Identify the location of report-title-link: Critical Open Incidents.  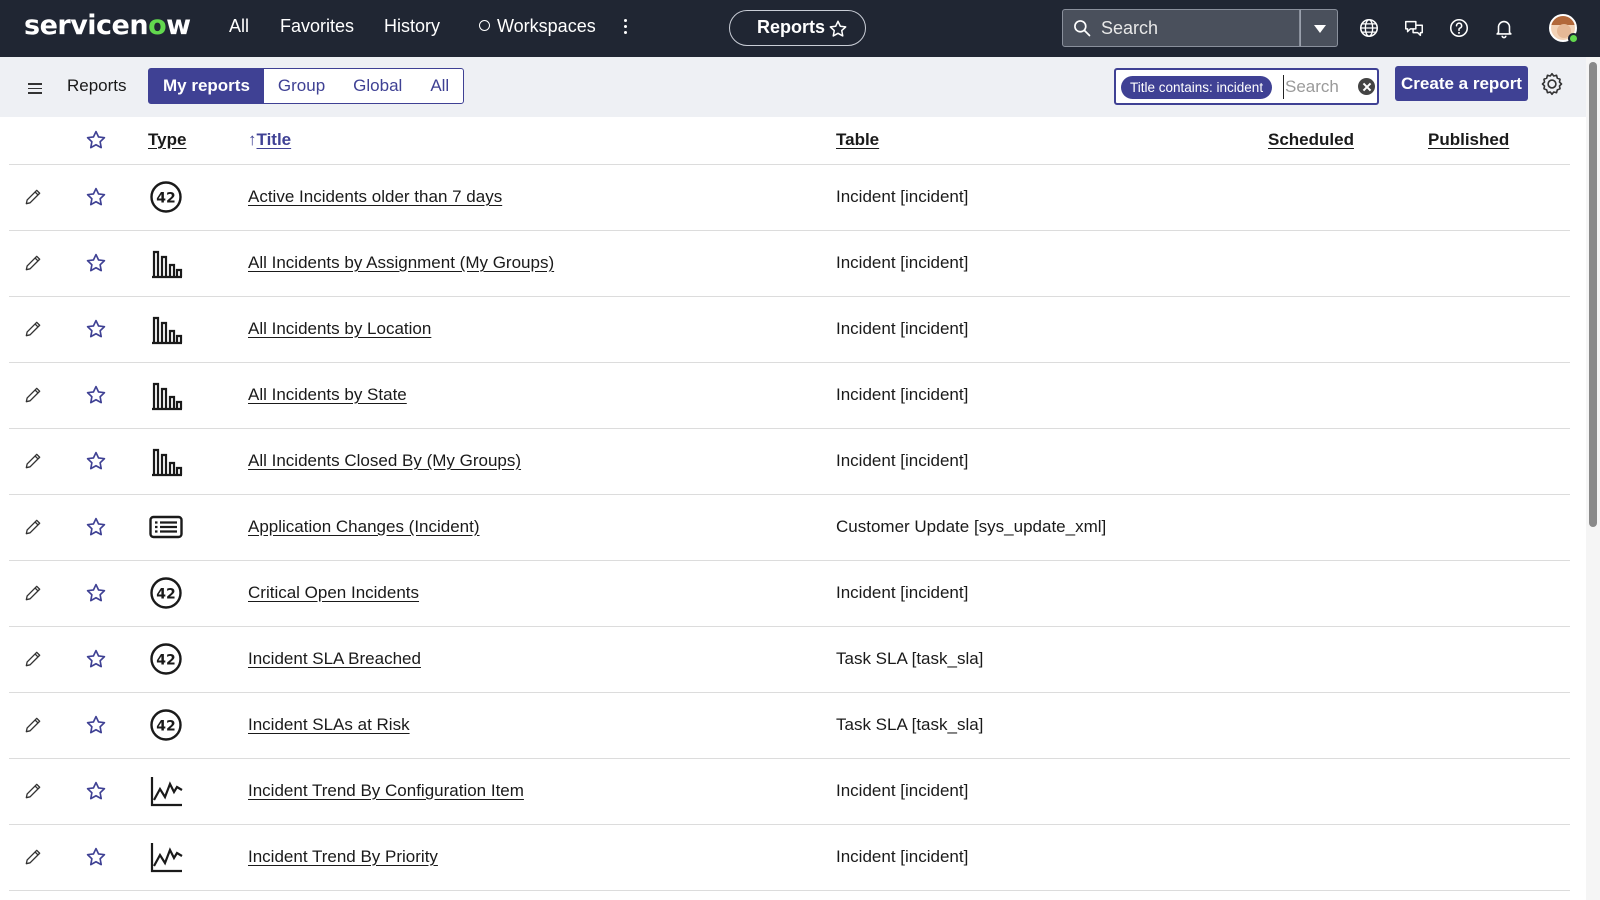
(333, 593).